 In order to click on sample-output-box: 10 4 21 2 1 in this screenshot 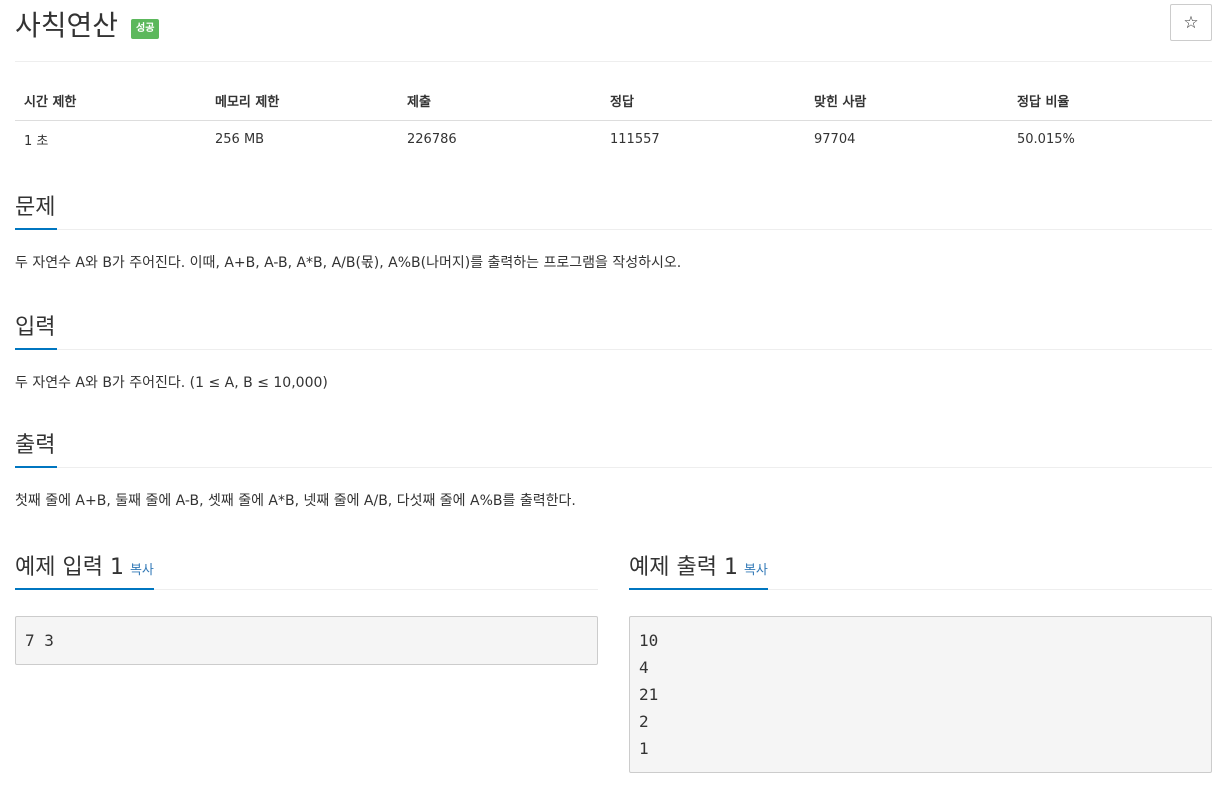, I will do `click(920, 694)`.